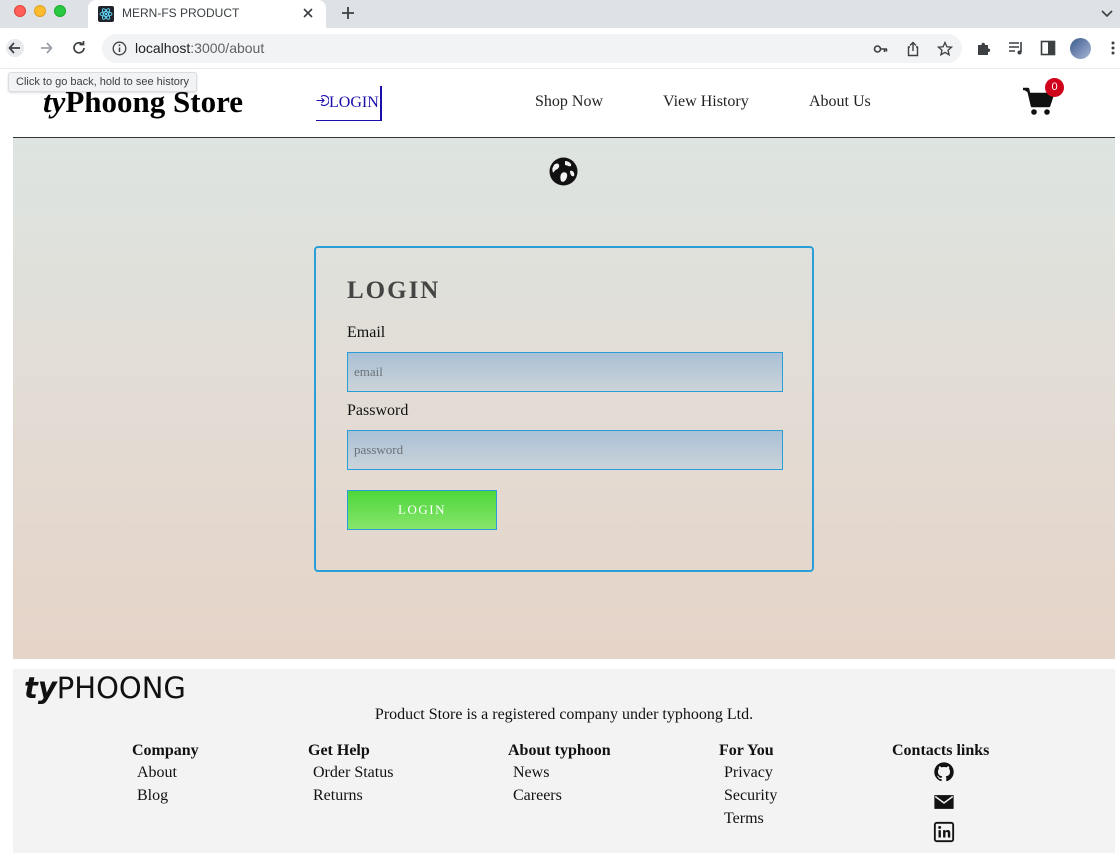  Describe the element at coordinates (840, 102) in the screenshot. I see `nav-about-us: About Us` at that location.